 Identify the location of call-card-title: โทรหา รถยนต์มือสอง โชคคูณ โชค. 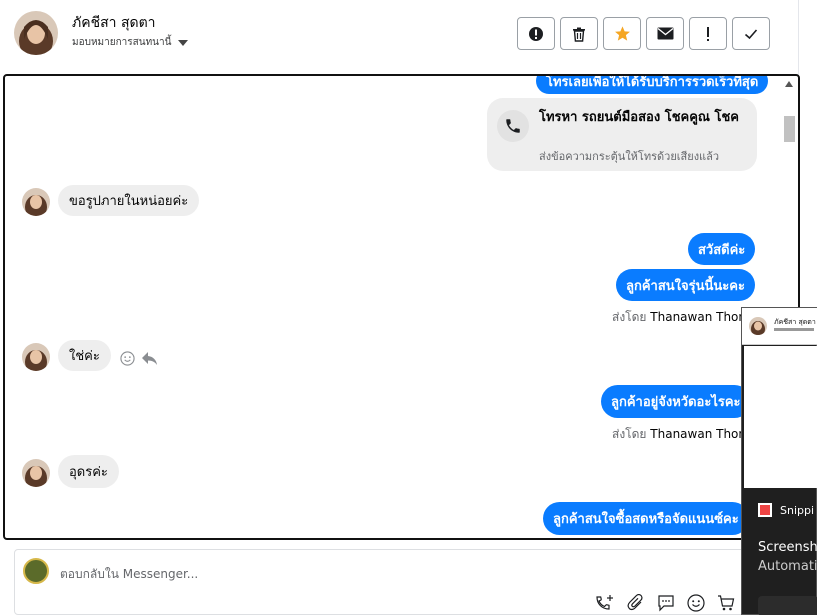
(639, 117).